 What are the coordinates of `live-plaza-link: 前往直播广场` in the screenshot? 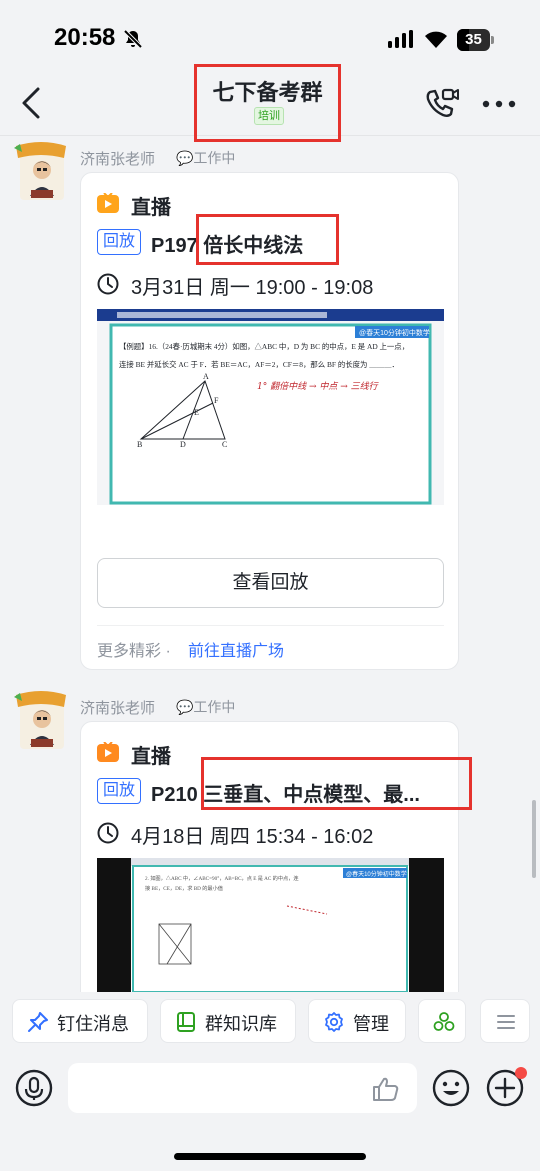 It's located at (236, 649).